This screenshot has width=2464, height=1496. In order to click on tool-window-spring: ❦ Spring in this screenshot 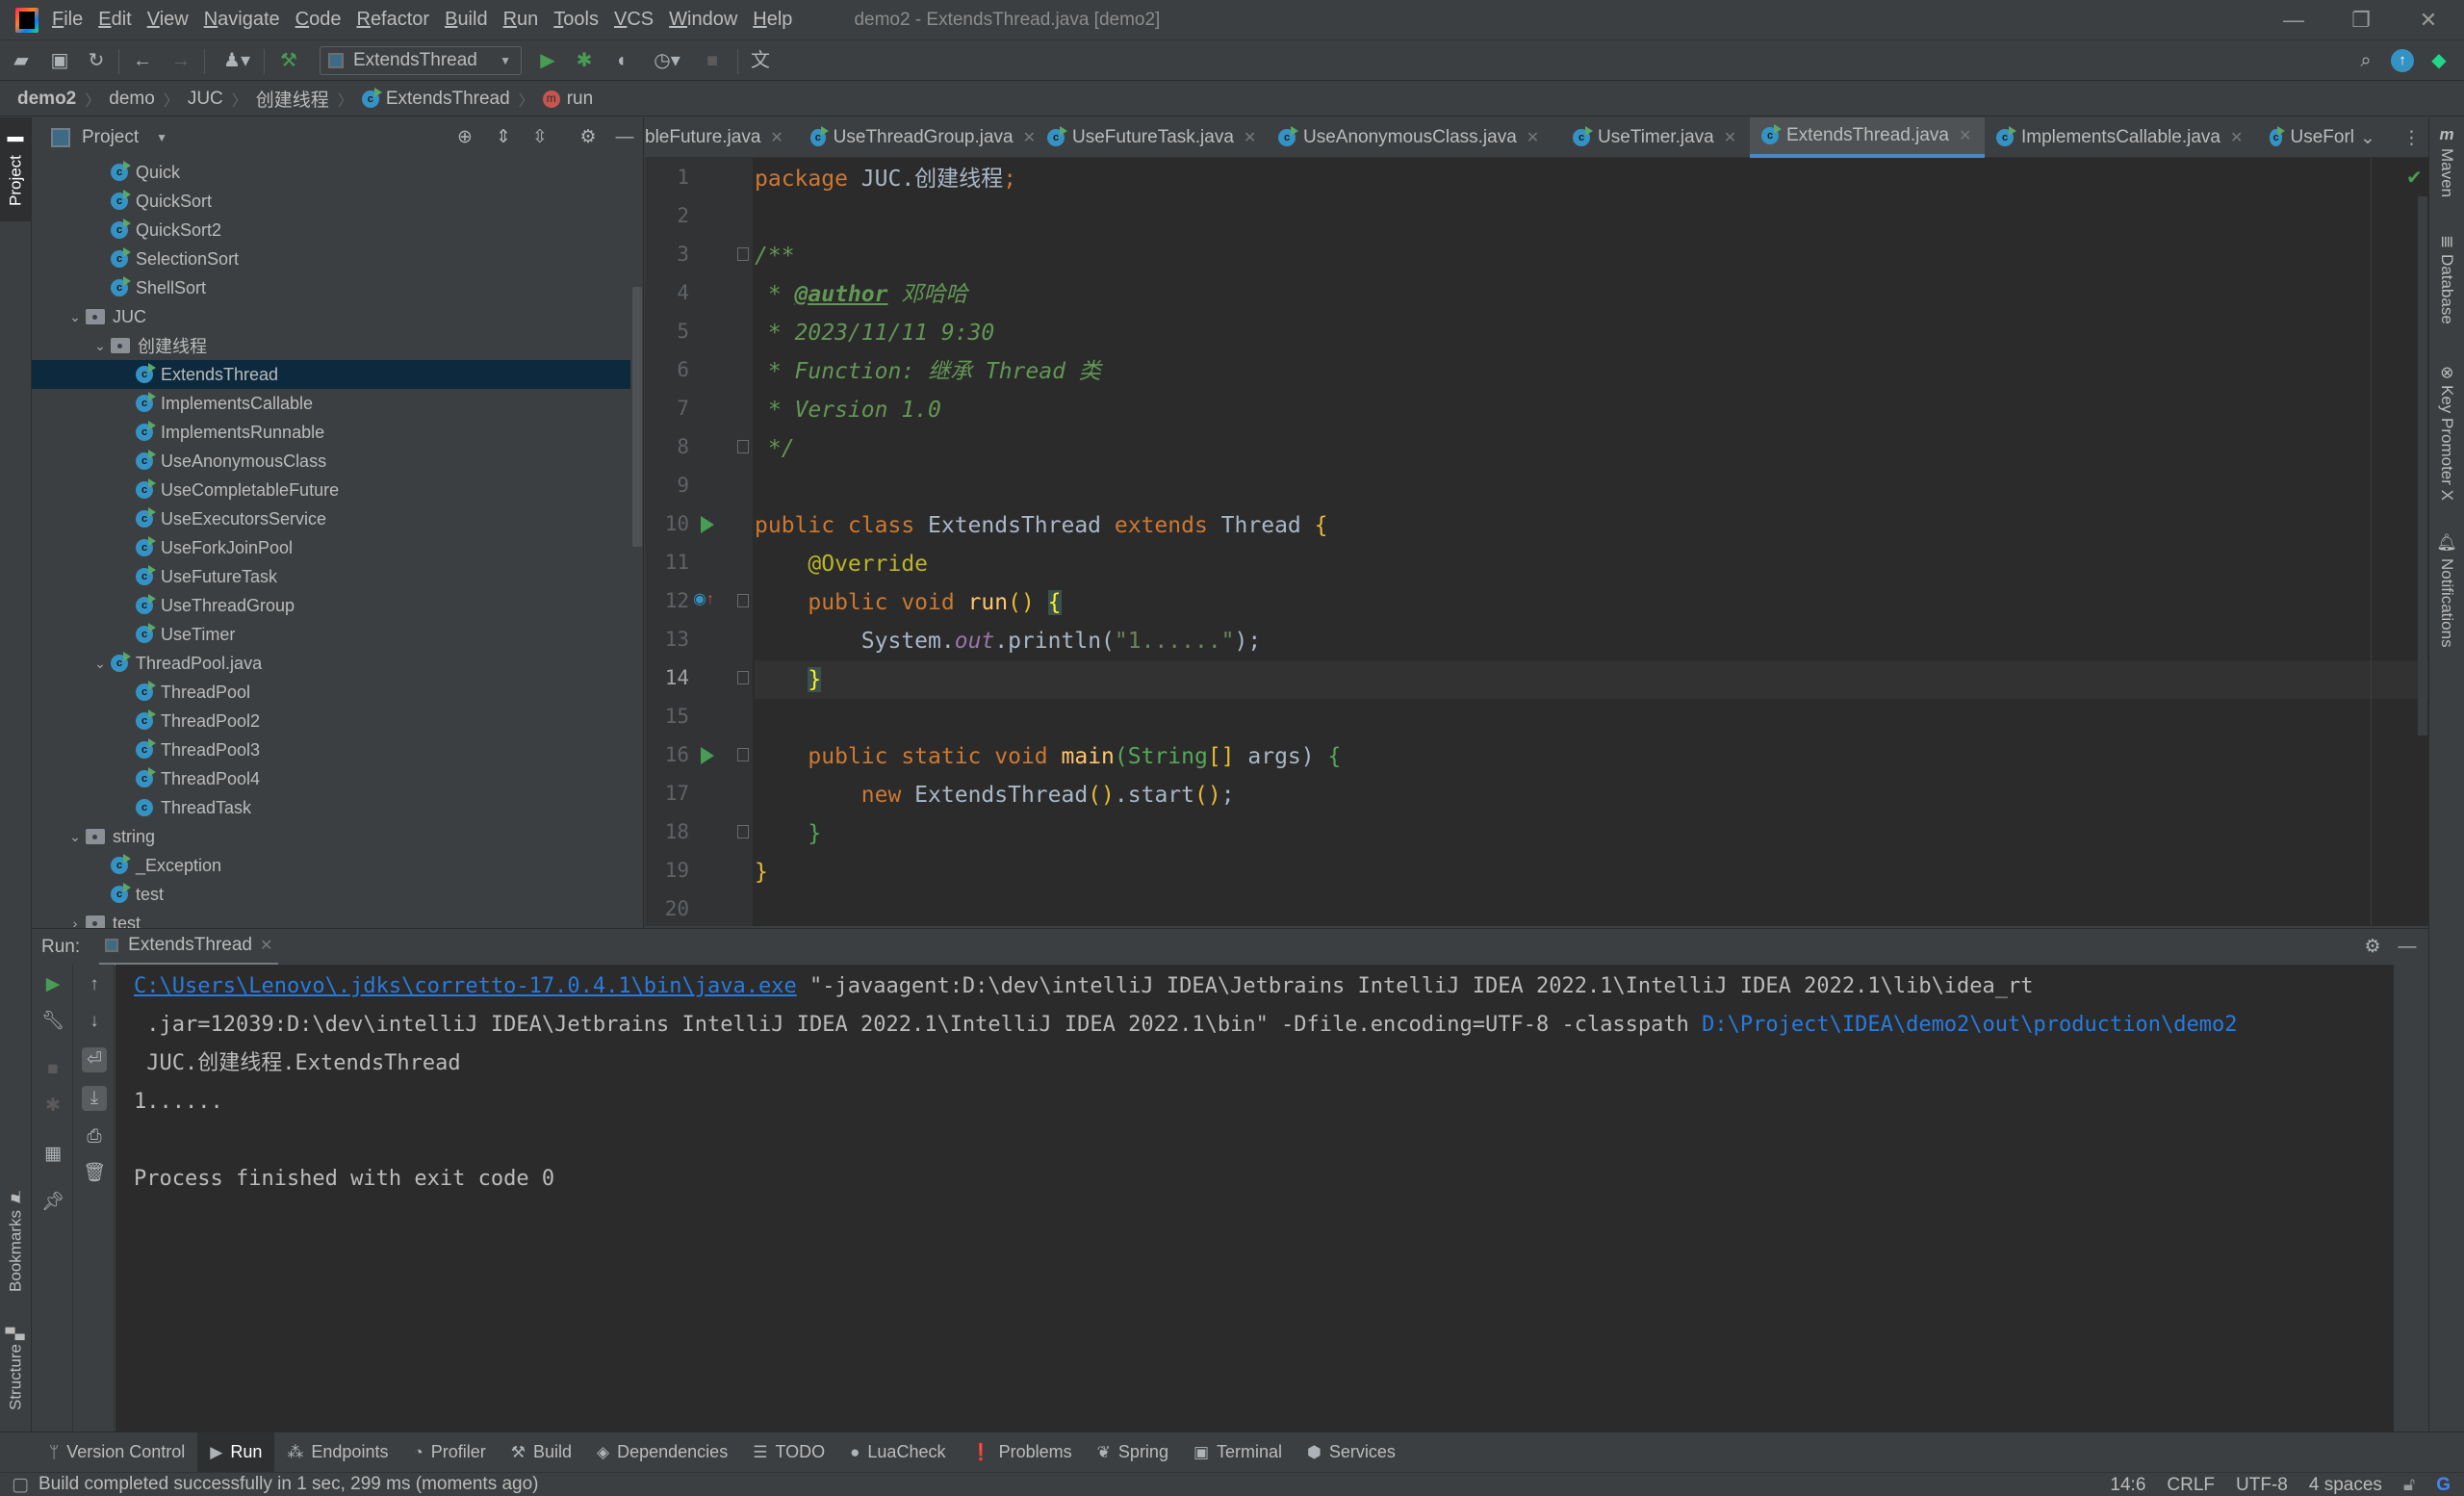, I will do `click(1133, 1452)`.